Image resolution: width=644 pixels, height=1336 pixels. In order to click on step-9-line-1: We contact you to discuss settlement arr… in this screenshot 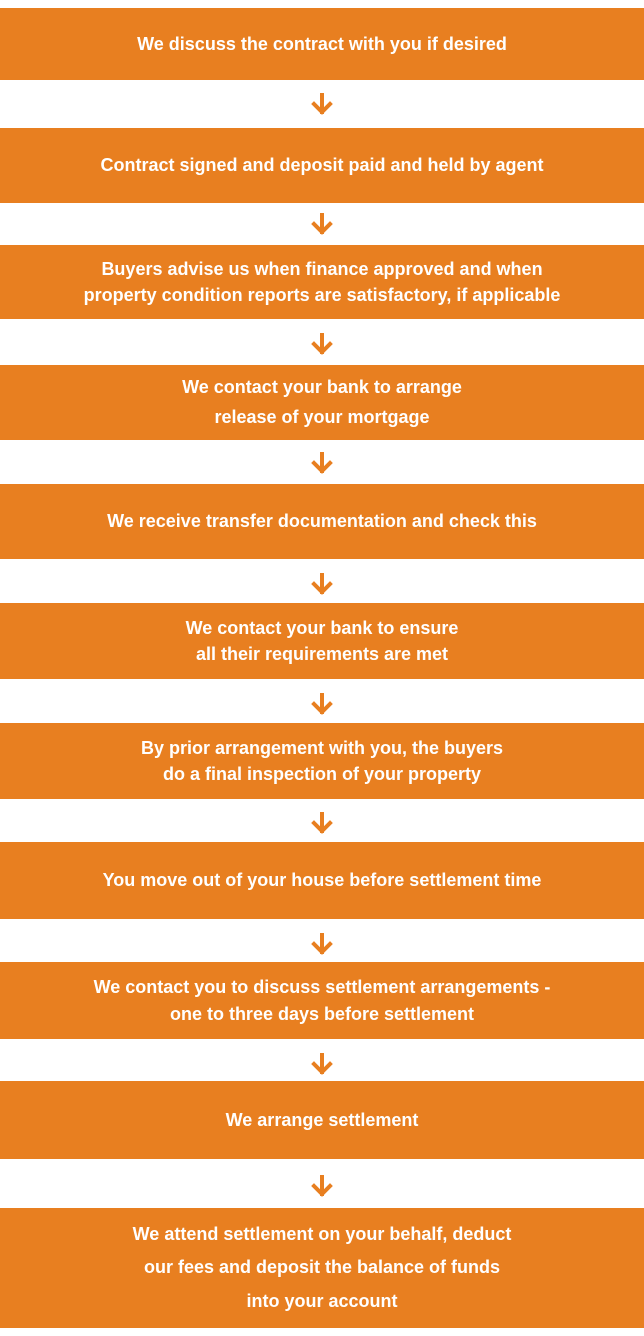, I will do `click(322, 987)`.